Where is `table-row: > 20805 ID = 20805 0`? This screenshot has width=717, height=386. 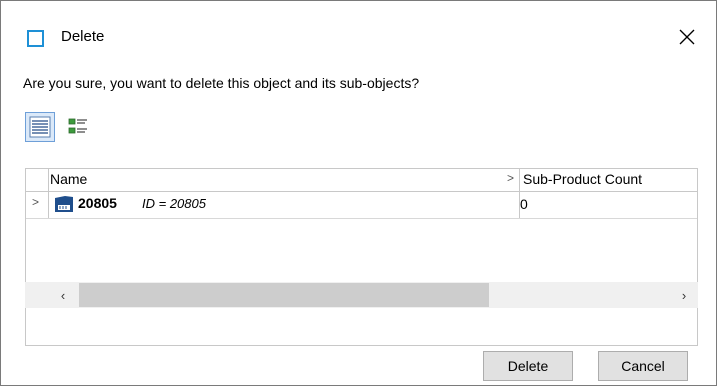 table-row: > 20805 ID = 20805 0 is located at coordinates (361, 205).